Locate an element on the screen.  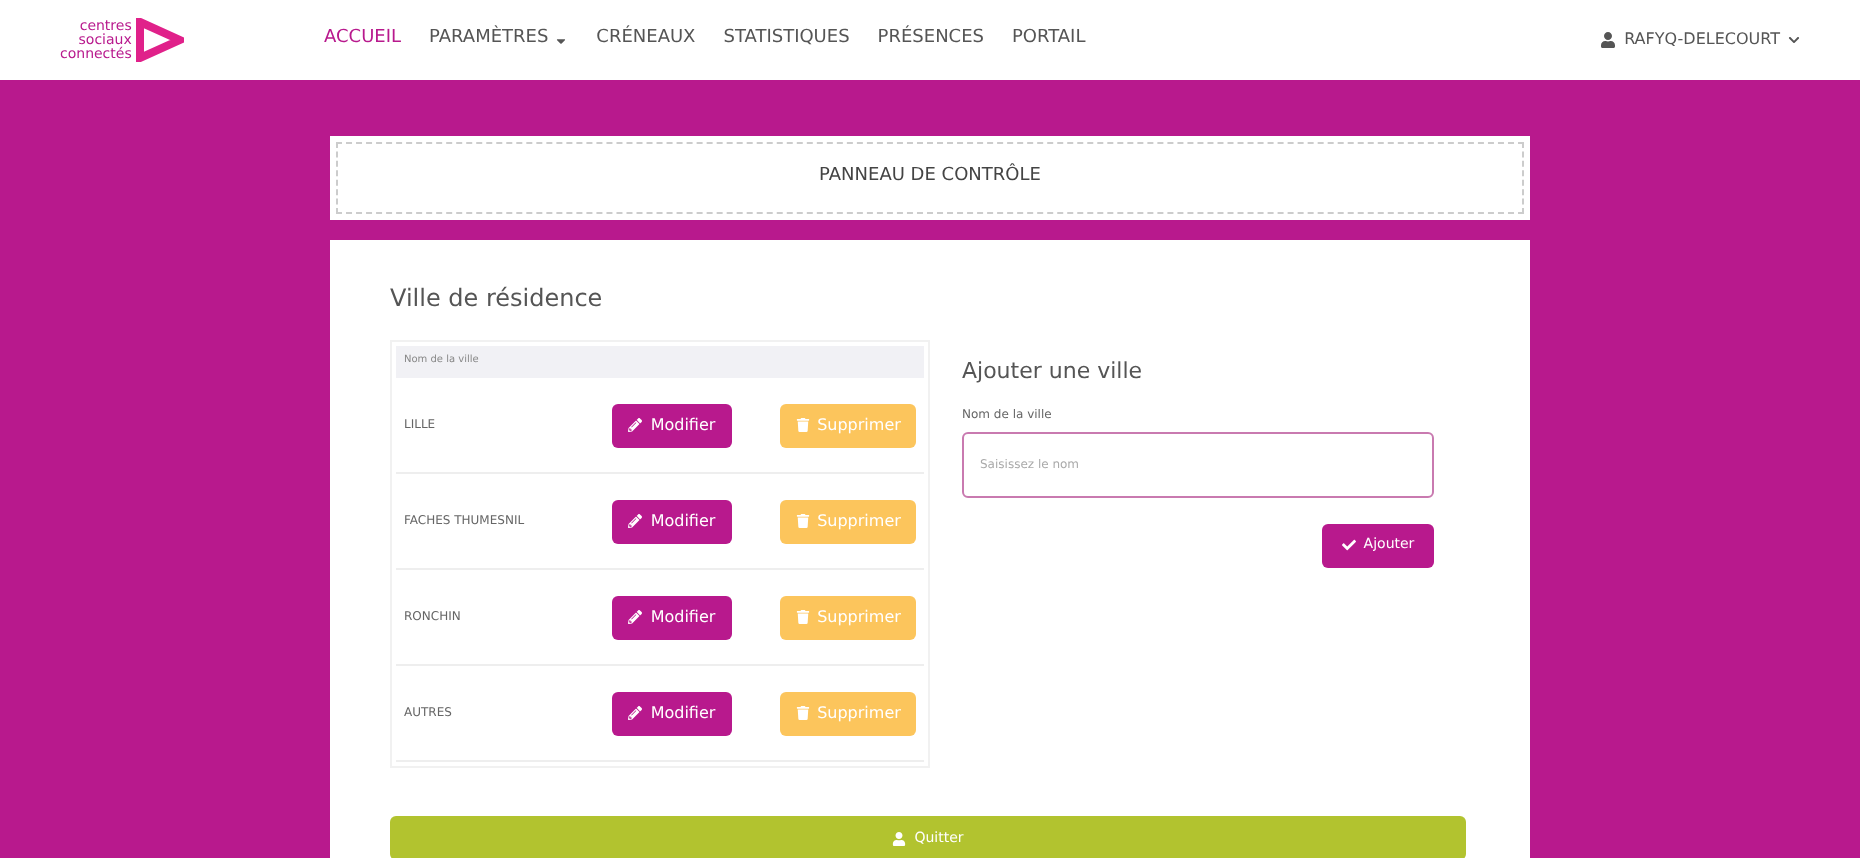
user-menu: RAFYQ-DELECOURT is located at coordinates (1700, 40).